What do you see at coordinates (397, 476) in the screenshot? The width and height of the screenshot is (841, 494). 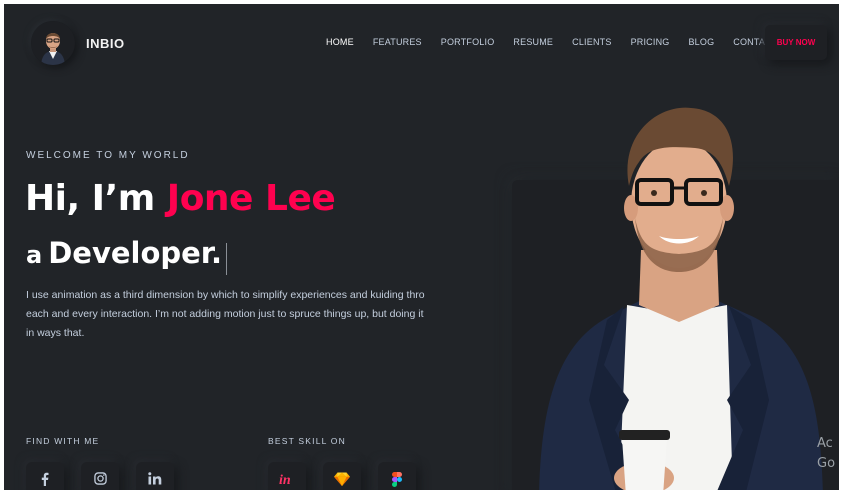 I see `figma-icon` at bounding box center [397, 476].